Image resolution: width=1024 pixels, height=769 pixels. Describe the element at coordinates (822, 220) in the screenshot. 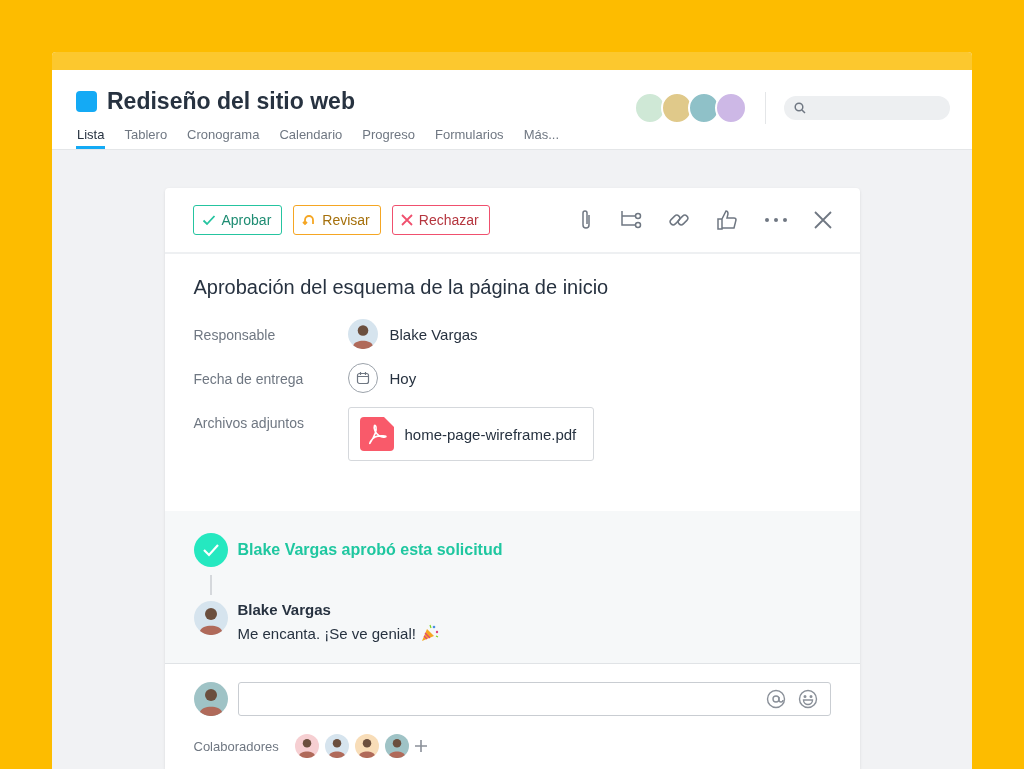

I see `close-icon` at that location.